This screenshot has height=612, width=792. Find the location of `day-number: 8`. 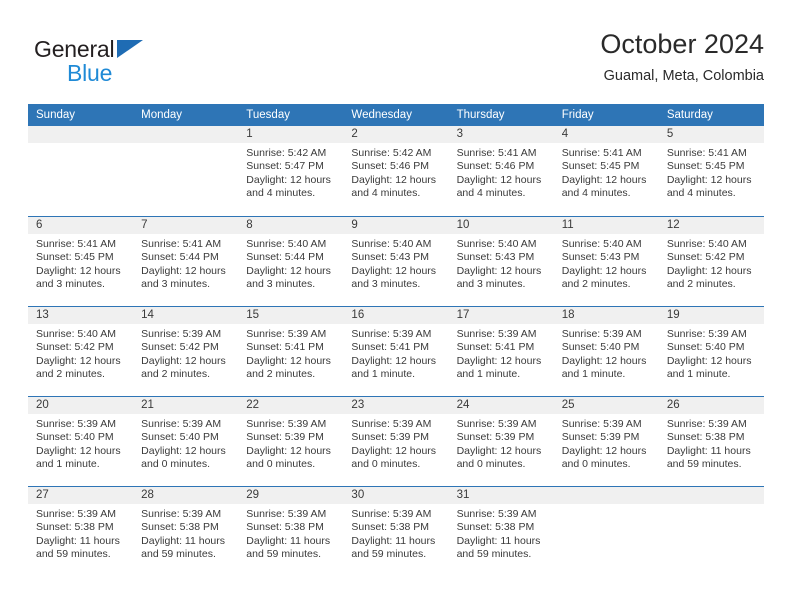

day-number: 8 is located at coordinates (291, 225).